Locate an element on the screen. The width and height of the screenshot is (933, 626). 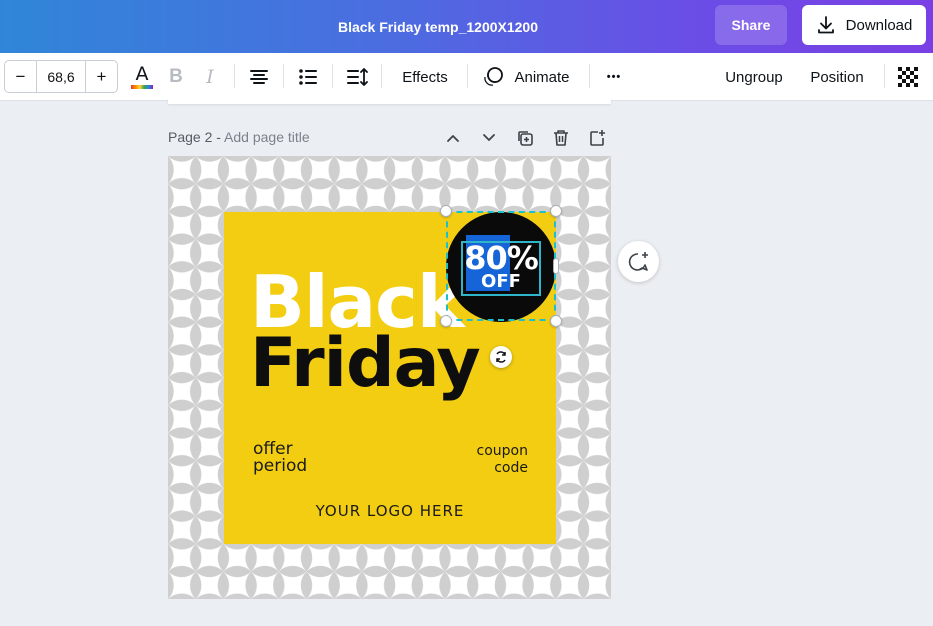
spacing-button is located at coordinates (357, 77).